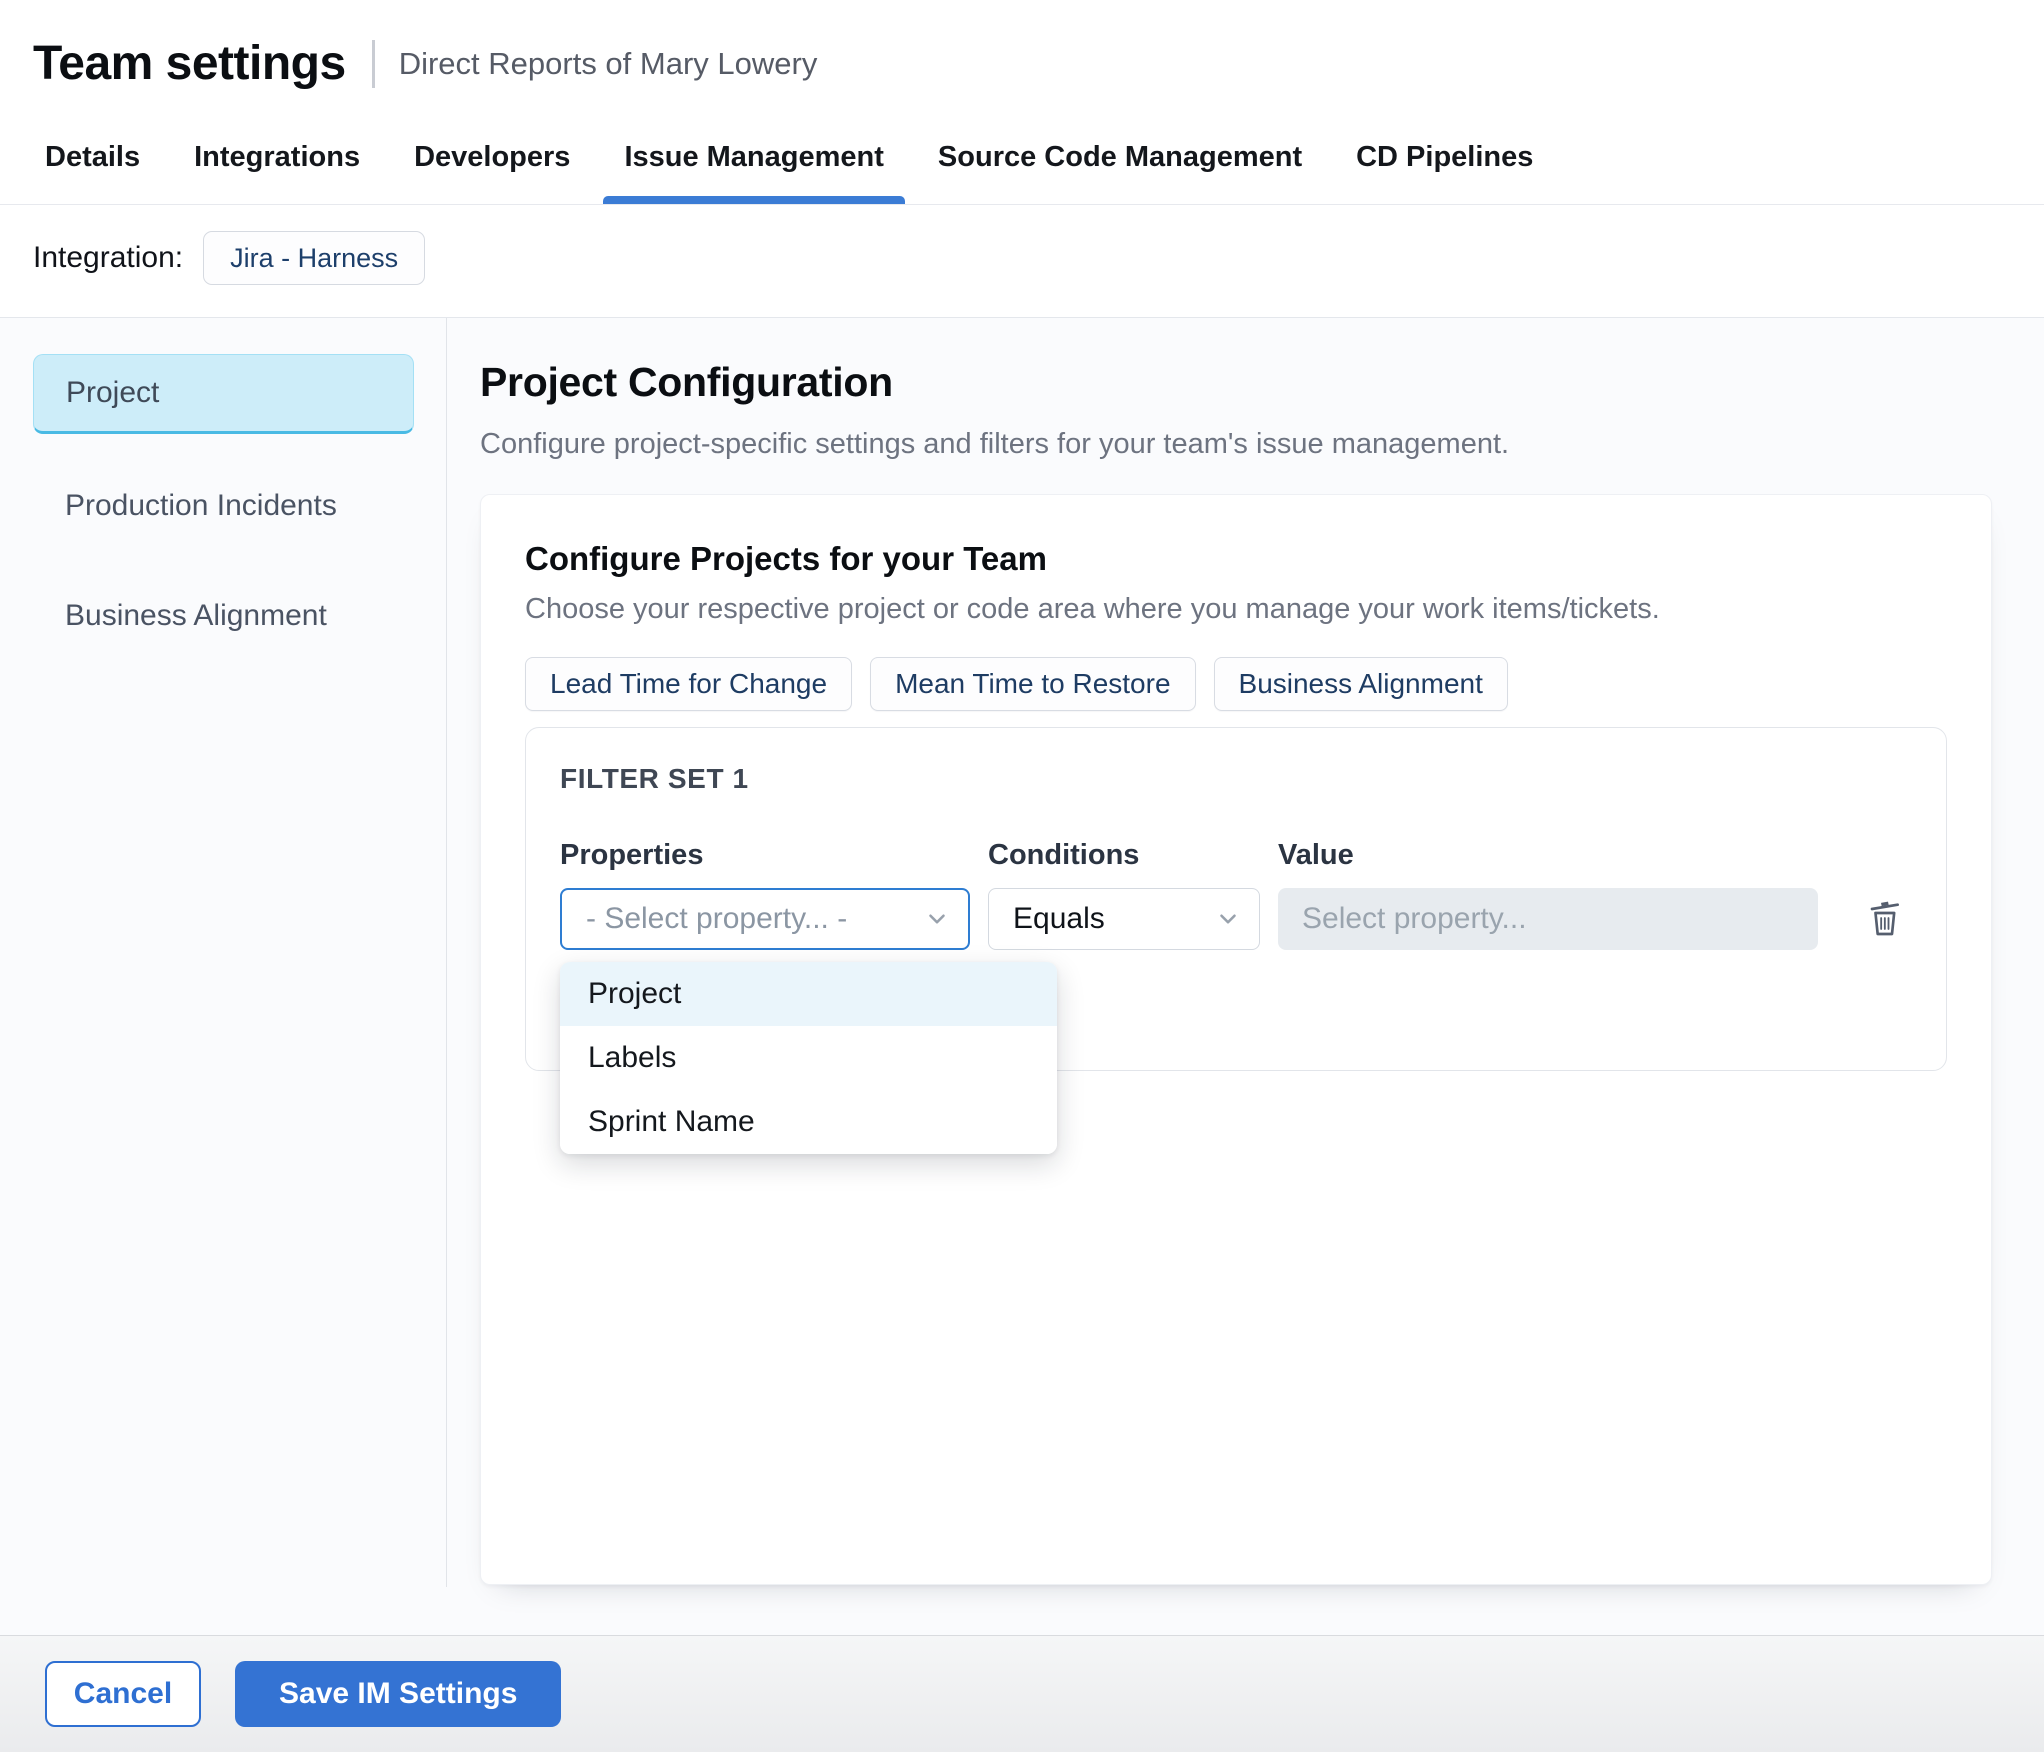  I want to click on sidebar-item-project: Project, so click(223, 394).